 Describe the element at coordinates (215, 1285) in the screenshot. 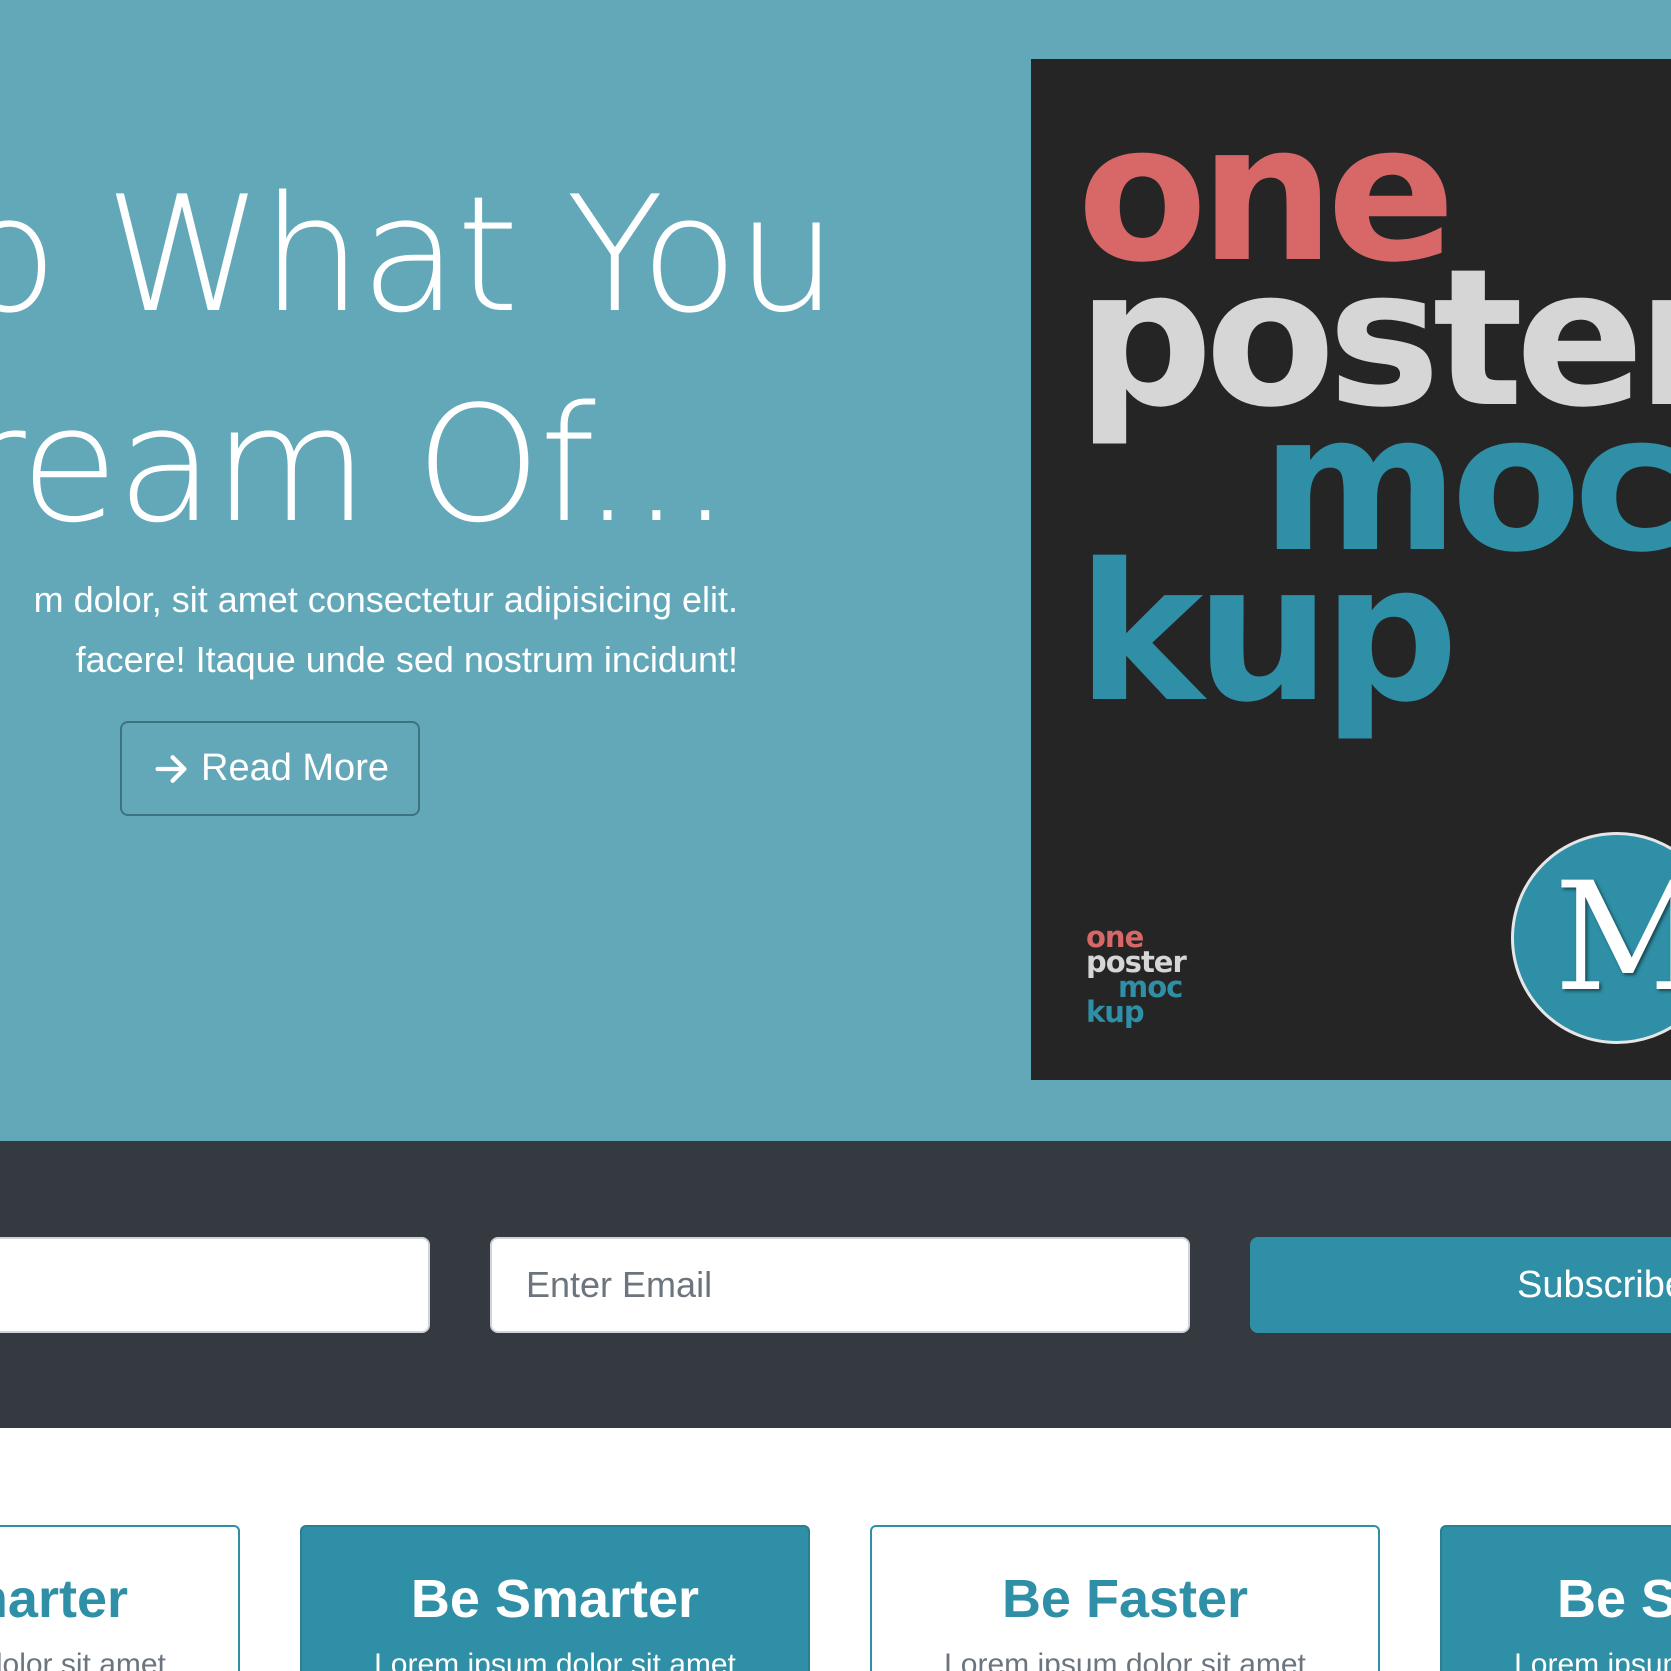

I see `name-field` at that location.